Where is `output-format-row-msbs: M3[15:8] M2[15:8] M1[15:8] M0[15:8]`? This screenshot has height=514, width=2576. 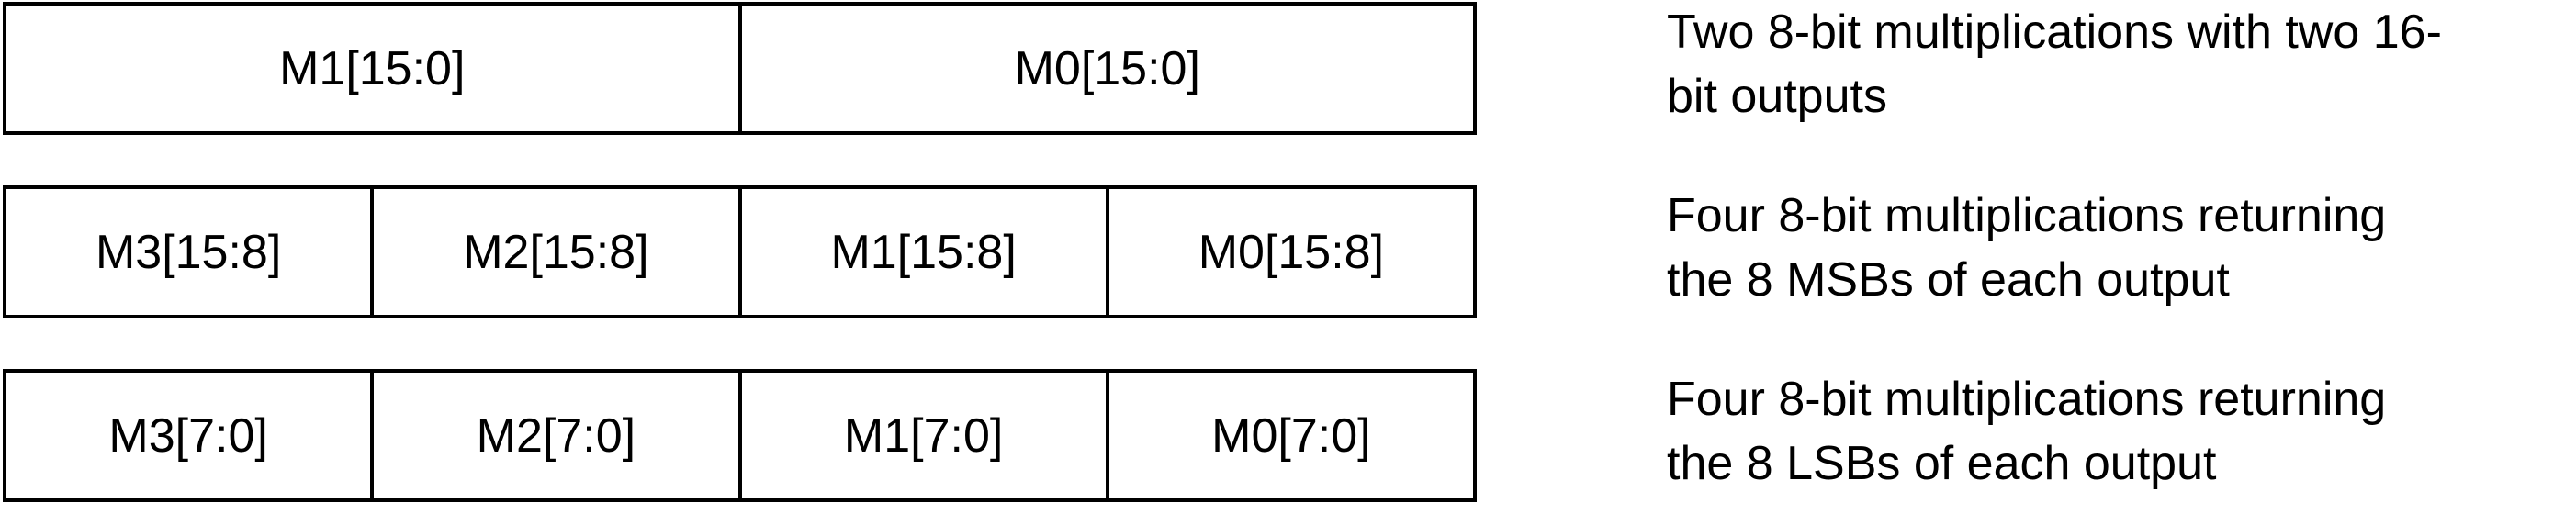 output-format-row-msbs: M3[15:8] M2[15:8] M1[15:8] M0[15:8] is located at coordinates (740, 251).